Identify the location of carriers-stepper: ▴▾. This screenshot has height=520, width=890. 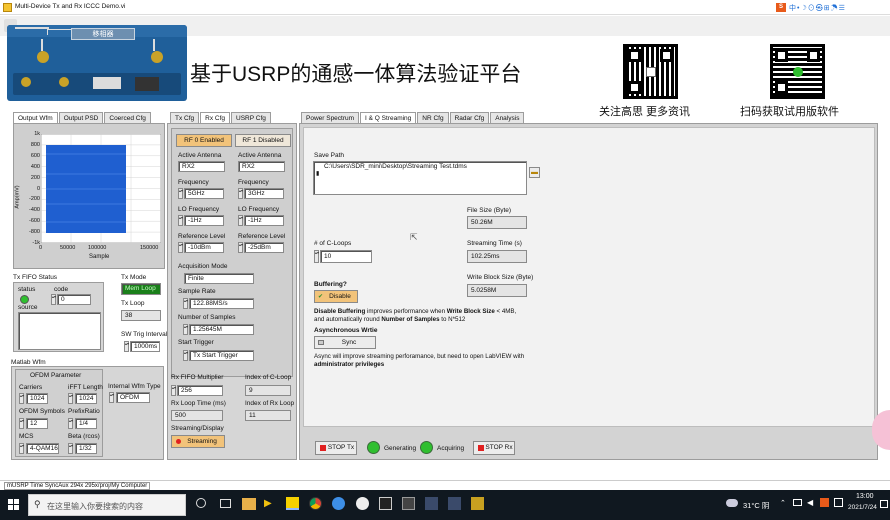
(21, 398).